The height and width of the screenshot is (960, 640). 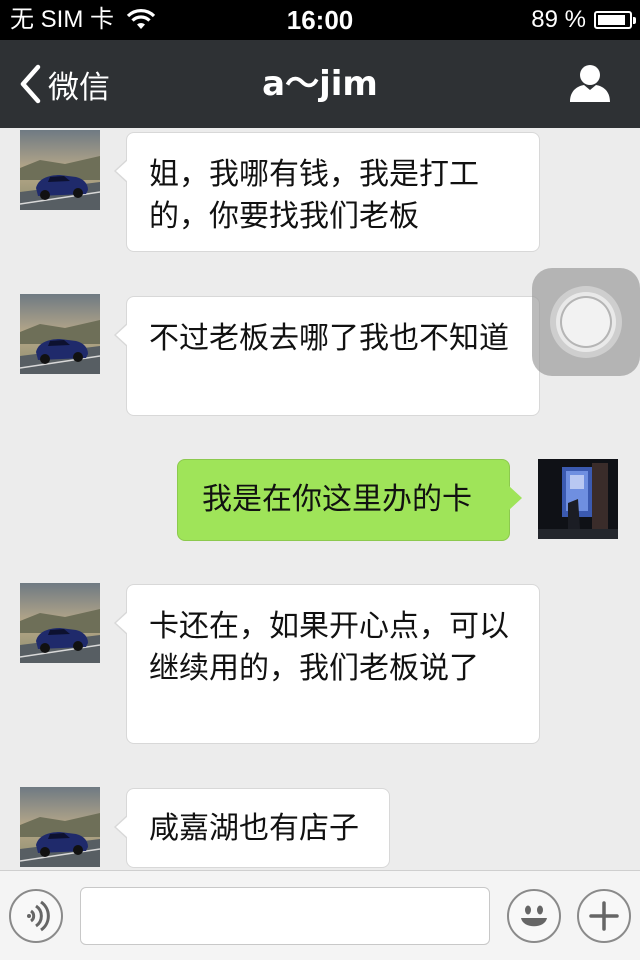 I want to click on person-icon, so click(x=590, y=83).